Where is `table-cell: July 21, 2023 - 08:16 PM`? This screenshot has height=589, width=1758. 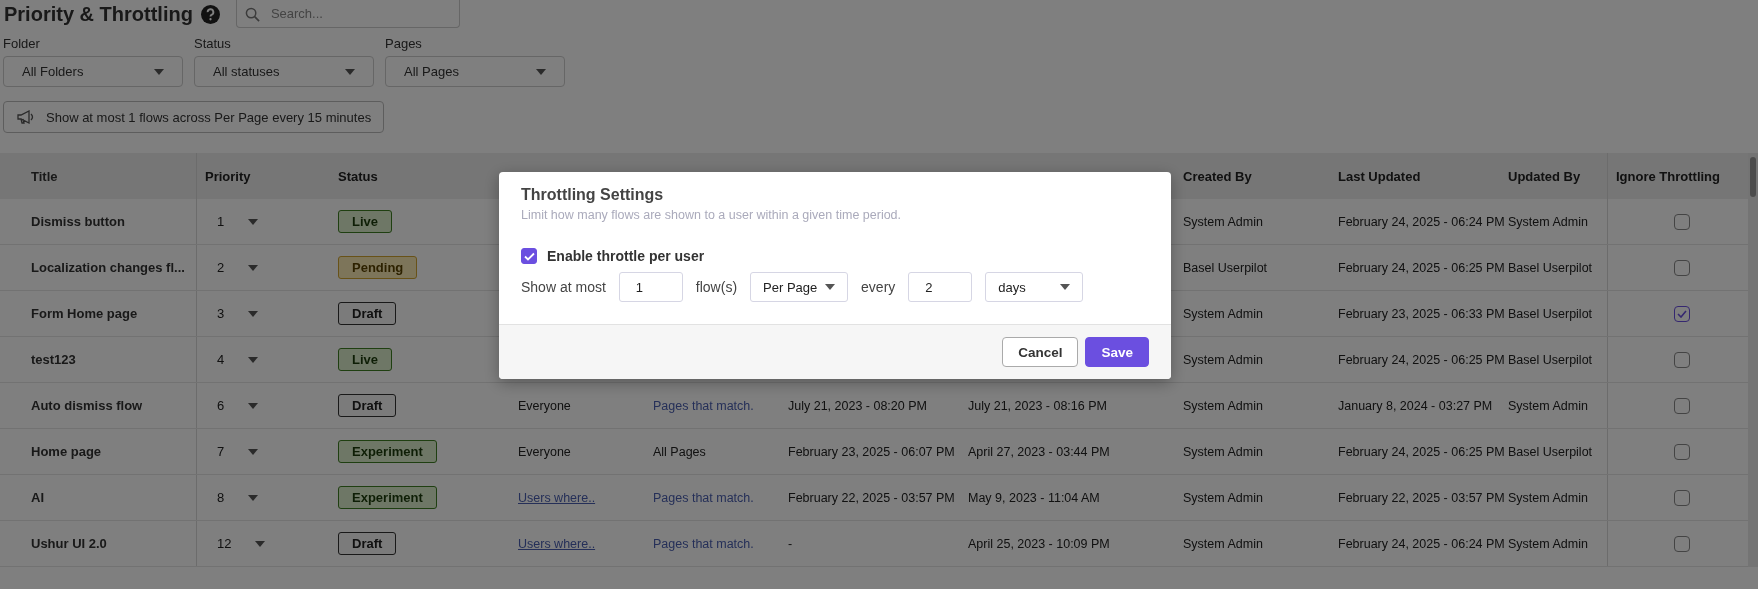
table-cell: July 21, 2023 - 08:16 PM is located at coordinates (1037, 405).